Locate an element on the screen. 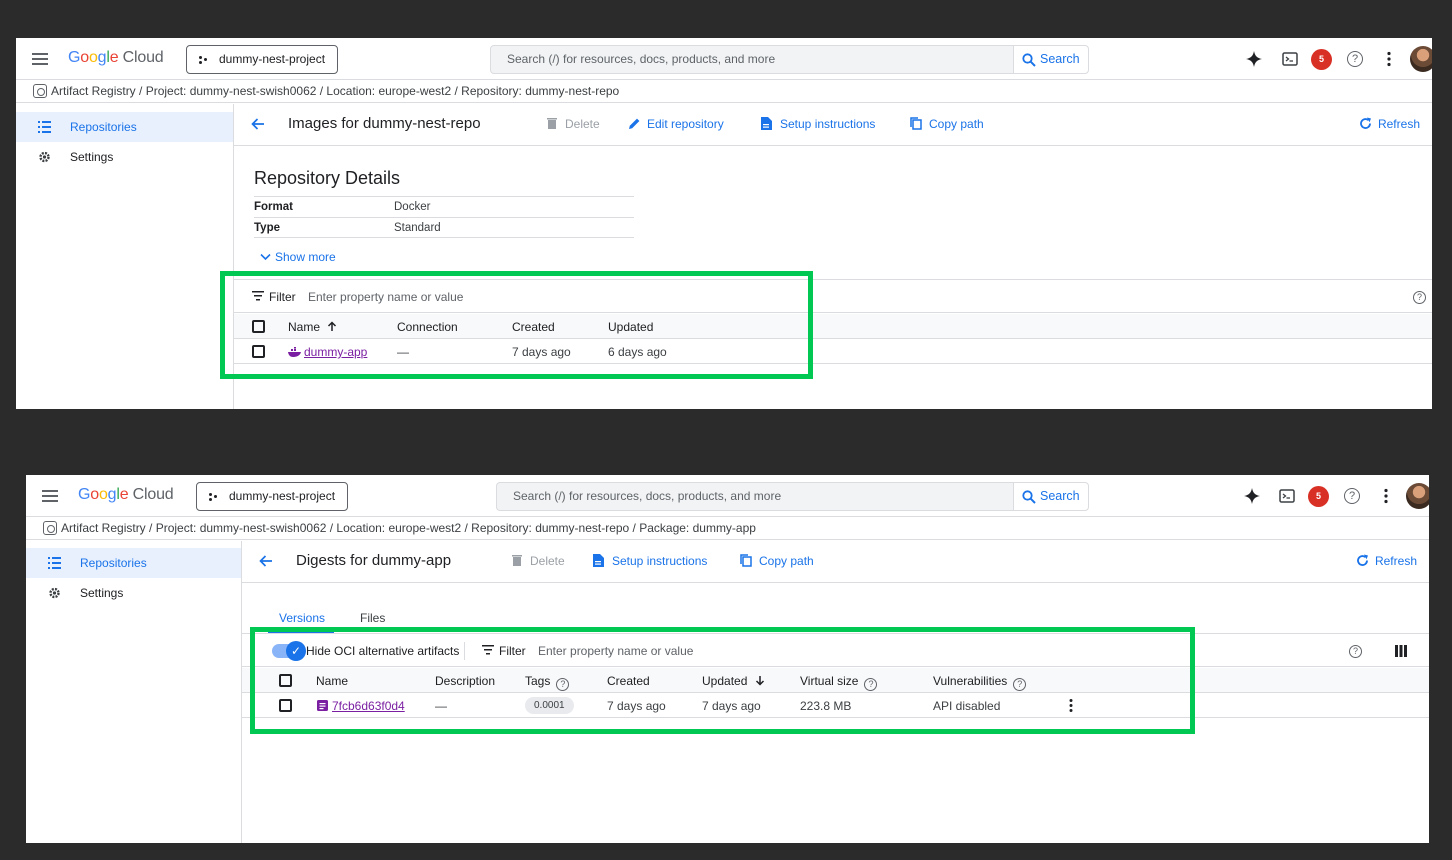 The height and width of the screenshot is (860, 1452). detail-row-type: Type Standard is located at coordinates (444, 227).